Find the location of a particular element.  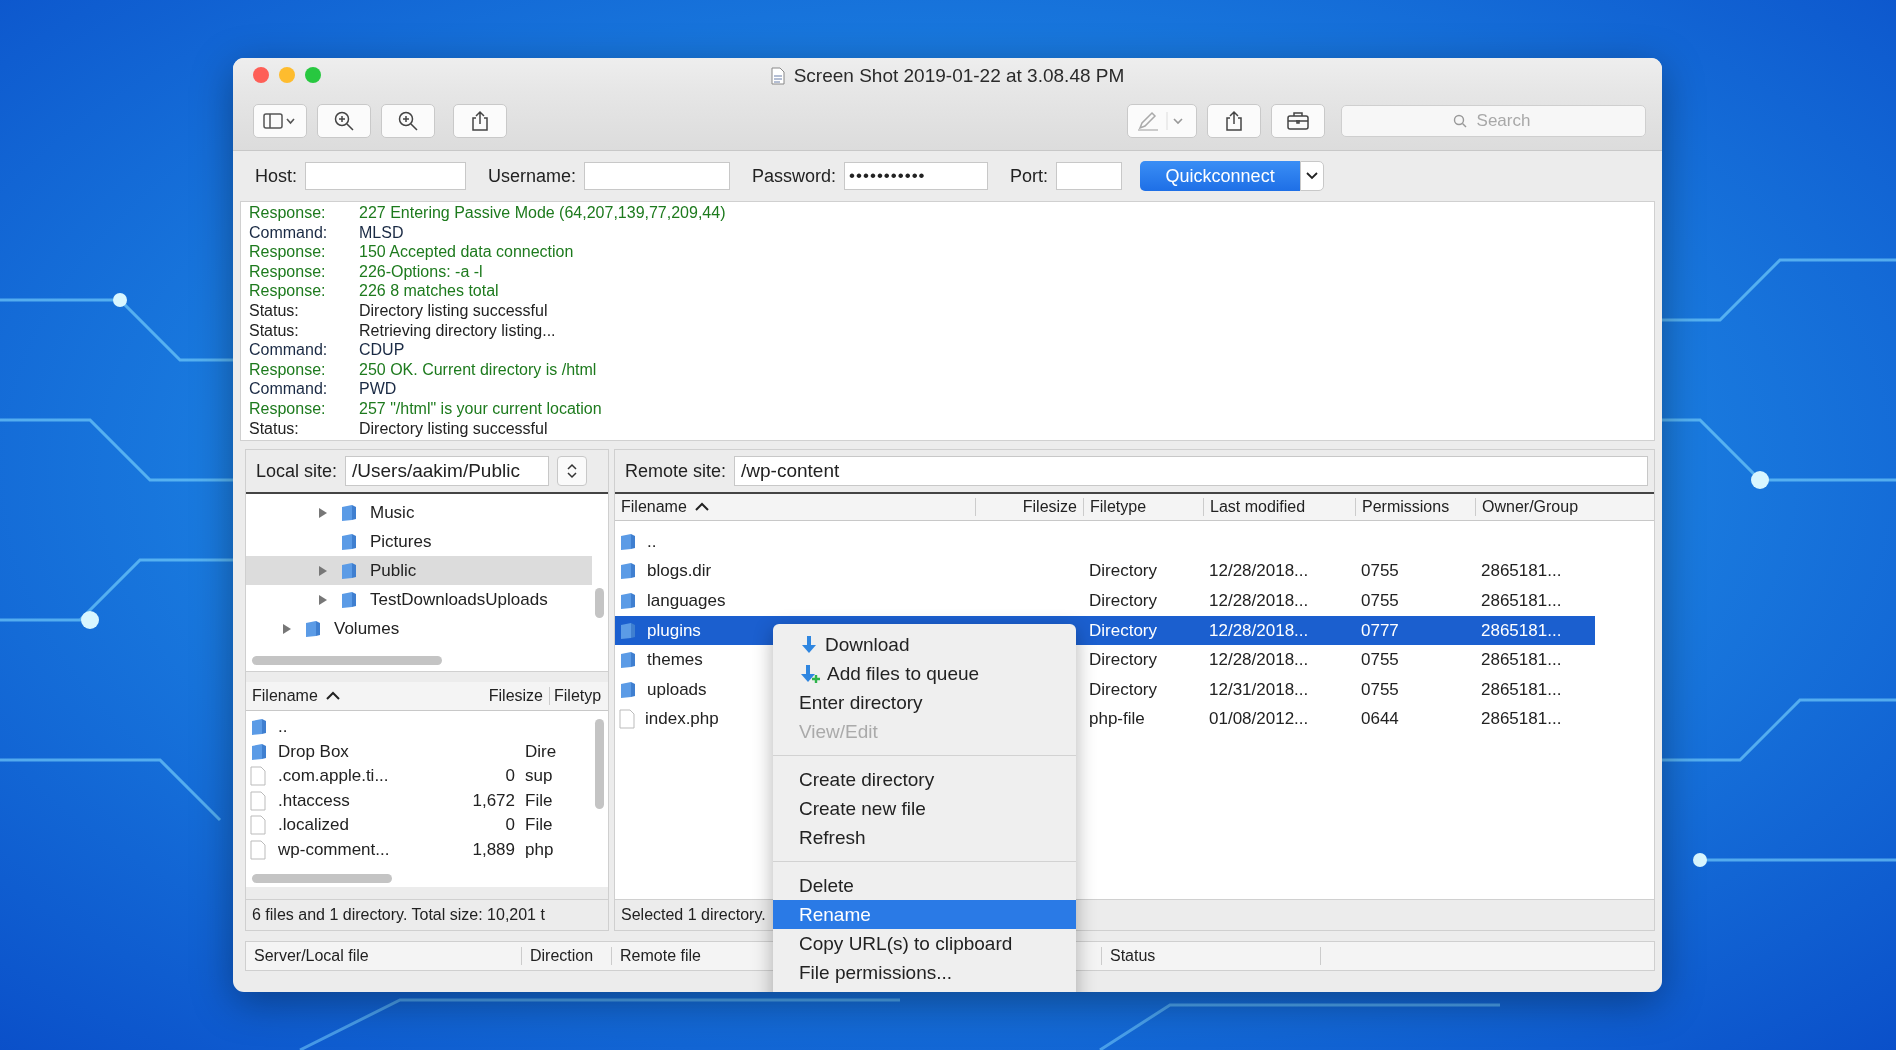

column-header: Last modified is located at coordinates (1258, 507).